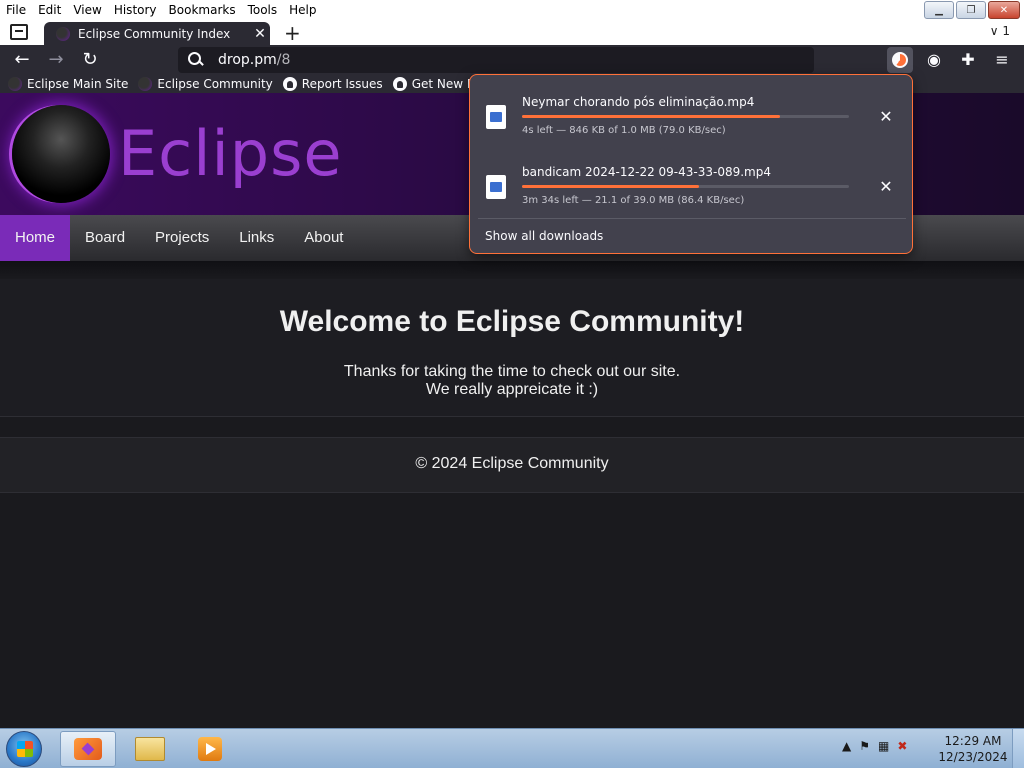 The width and height of the screenshot is (1024, 768). Describe the element at coordinates (512, 32) in the screenshot. I see `tab-strip: Eclipse Community Index ✕ + ∨ 1` at that location.